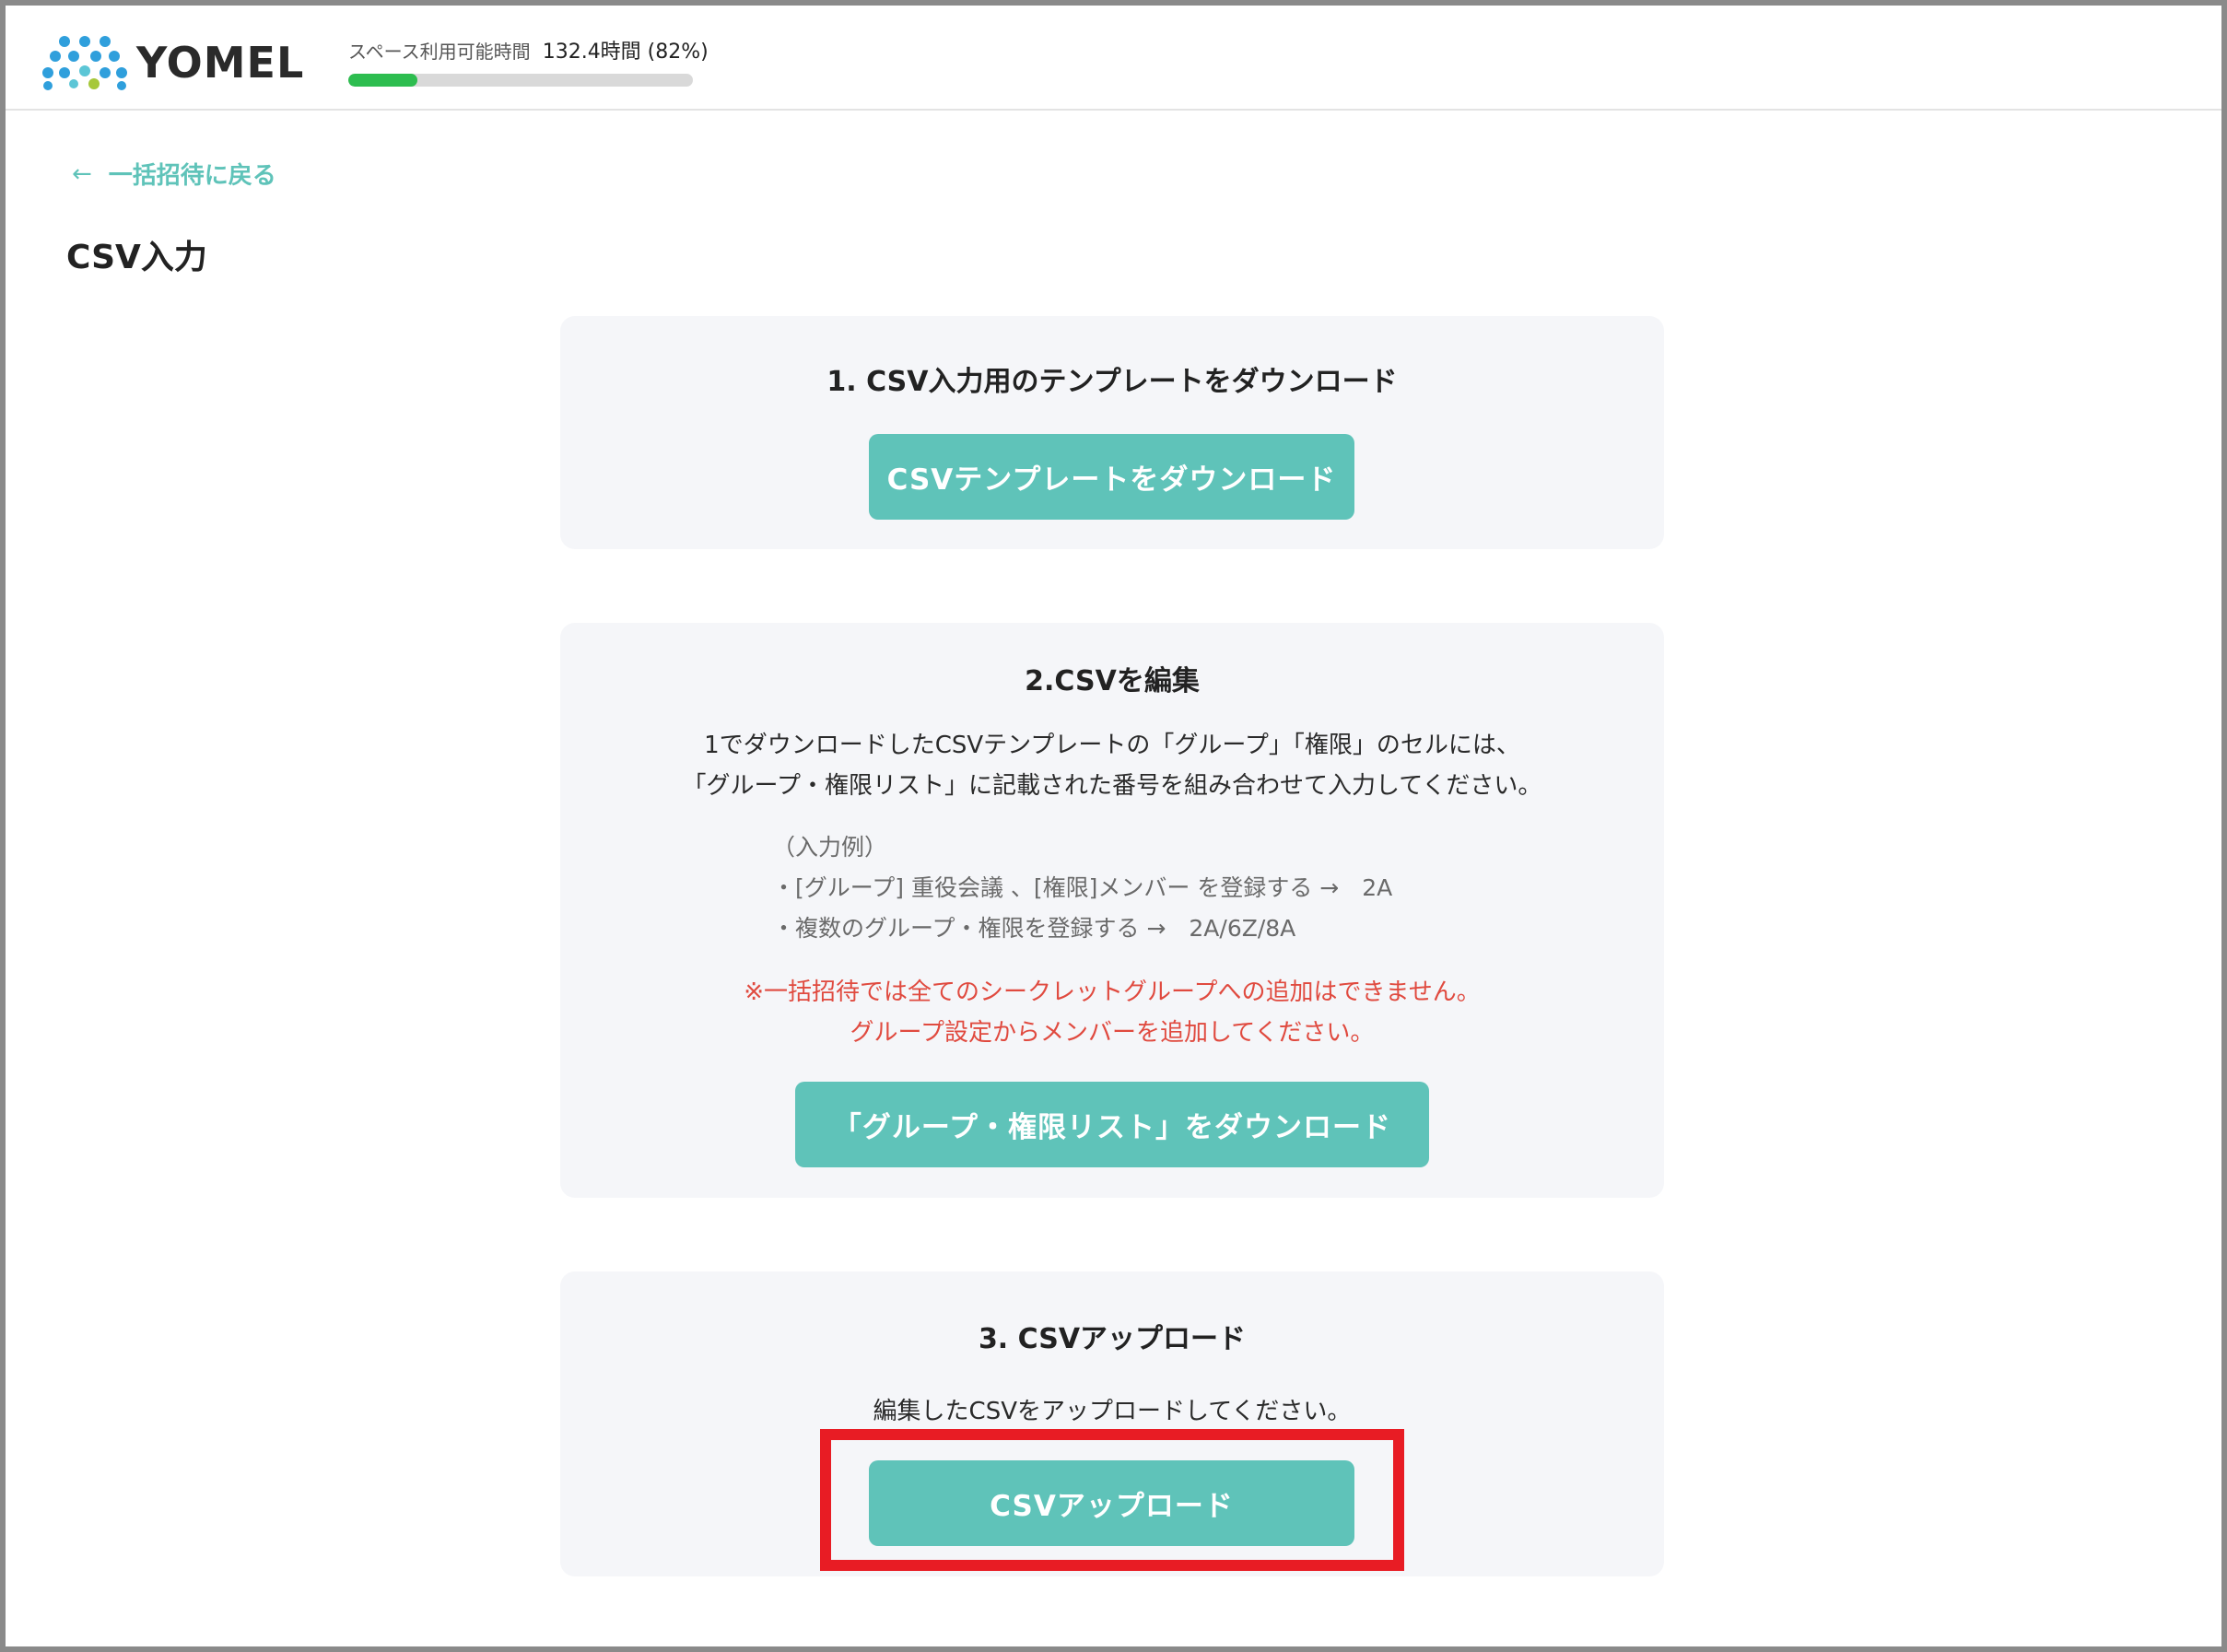 This screenshot has height=1652, width=2227. Describe the element at coordinates (136, 258) in the screenshot. I see `page-title: CSV入力` at that location.